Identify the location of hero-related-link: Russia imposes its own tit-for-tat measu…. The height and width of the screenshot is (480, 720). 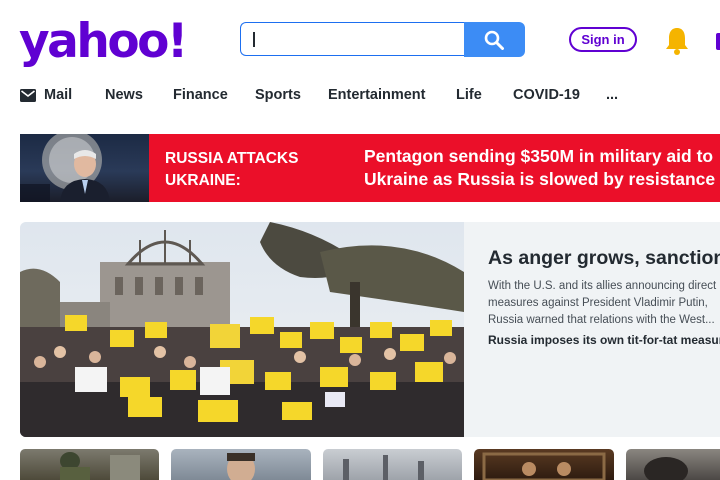
(604, 340).